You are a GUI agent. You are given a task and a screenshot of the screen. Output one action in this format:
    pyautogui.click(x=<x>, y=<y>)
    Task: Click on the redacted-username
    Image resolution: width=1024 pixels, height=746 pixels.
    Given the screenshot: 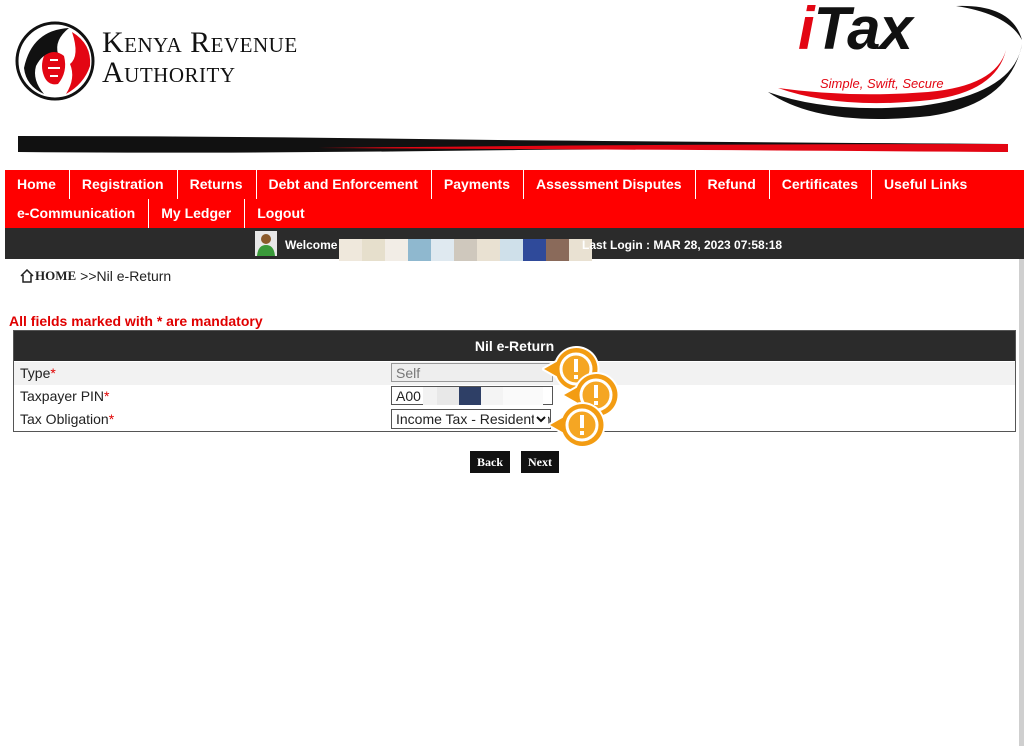 What is the action you would take?
    pyautogui.click(x=465, y=250)
    